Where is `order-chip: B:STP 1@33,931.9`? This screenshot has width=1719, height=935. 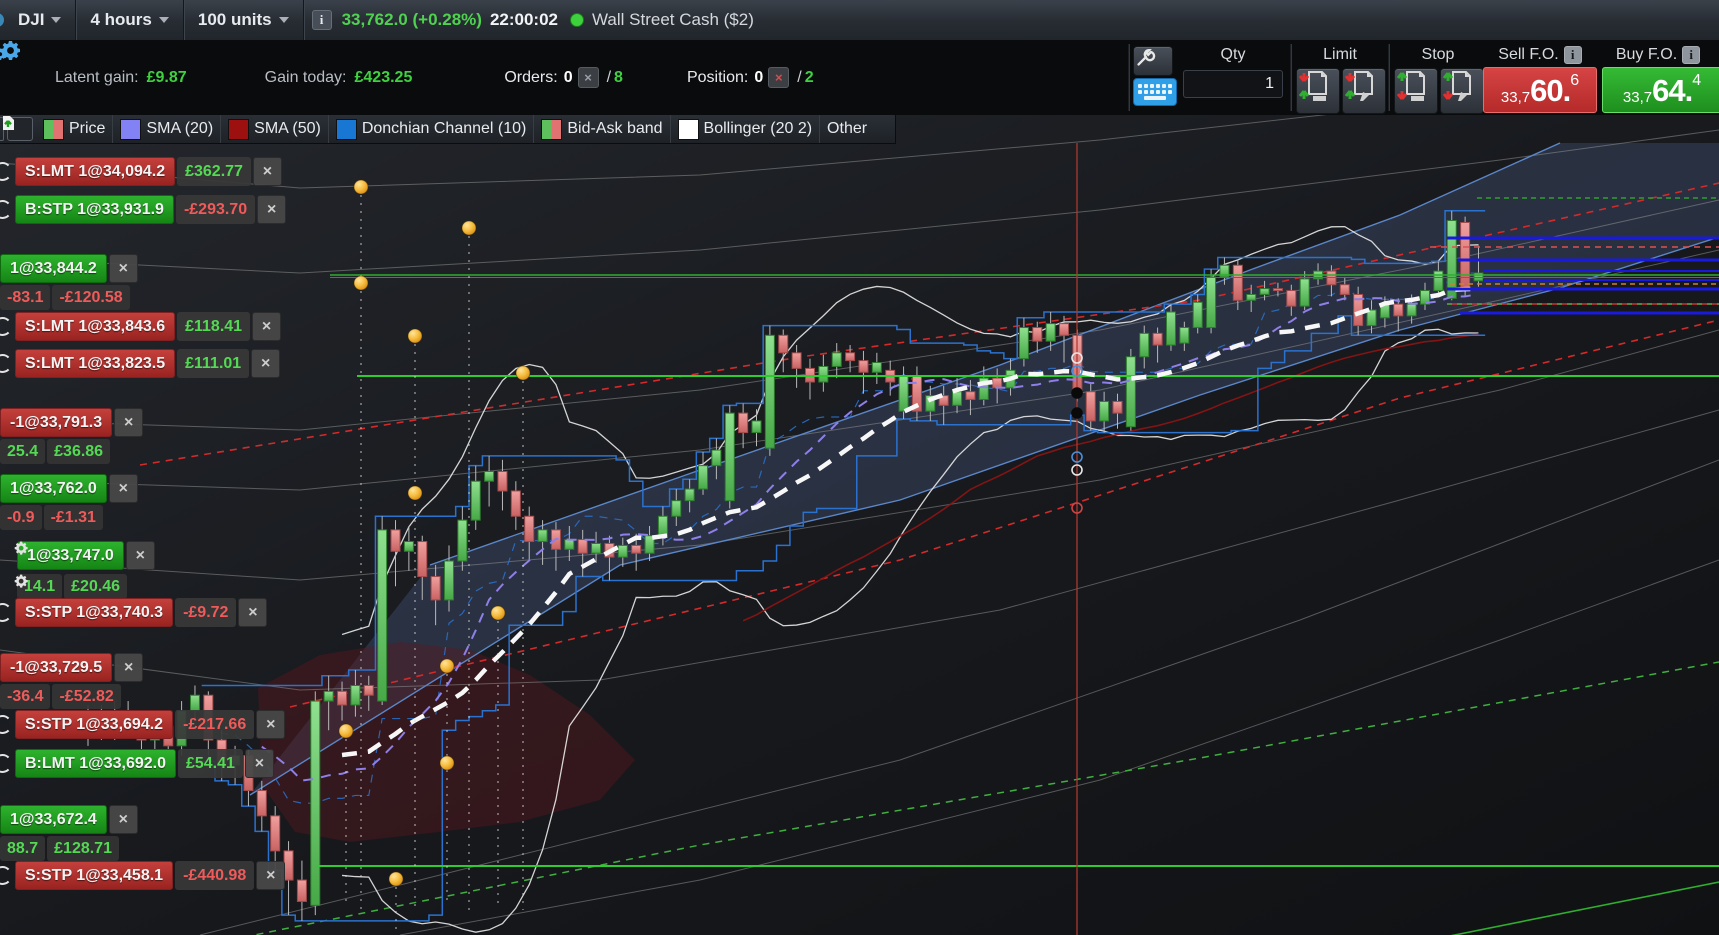 order-chip: B:STP 1@33,931.9 is located at coordinates (94, 209).